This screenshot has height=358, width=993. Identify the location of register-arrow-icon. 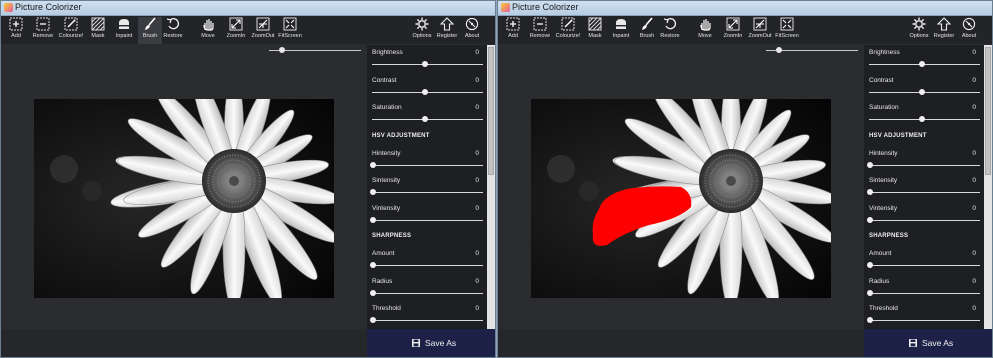
(447, 24).